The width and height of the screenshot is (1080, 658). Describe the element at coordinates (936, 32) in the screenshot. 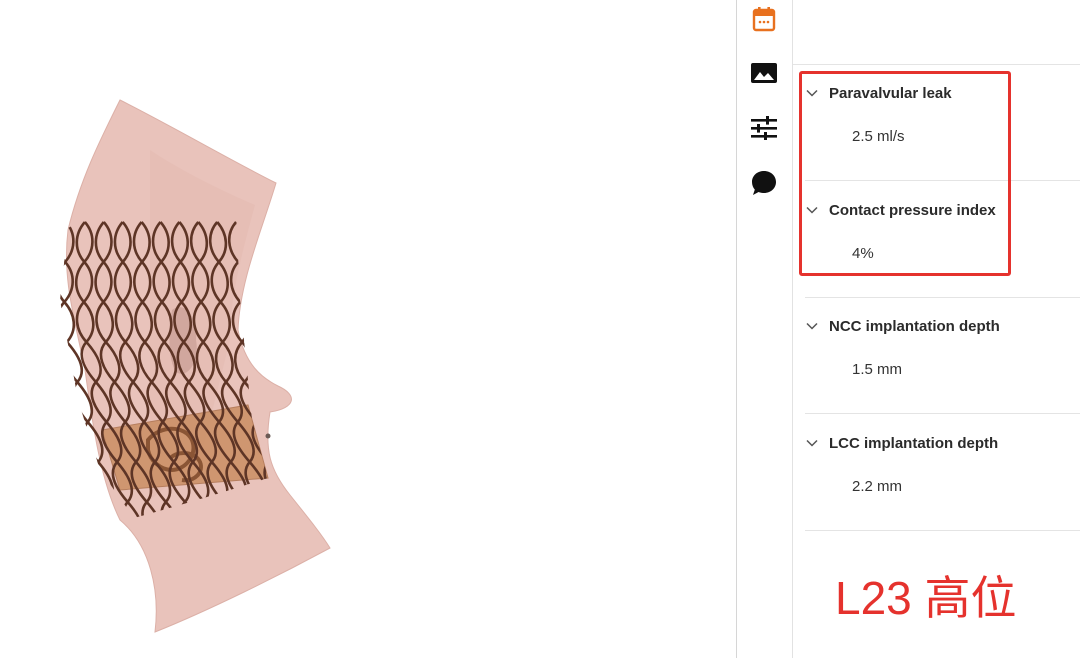

I see `panel-header` at that location.